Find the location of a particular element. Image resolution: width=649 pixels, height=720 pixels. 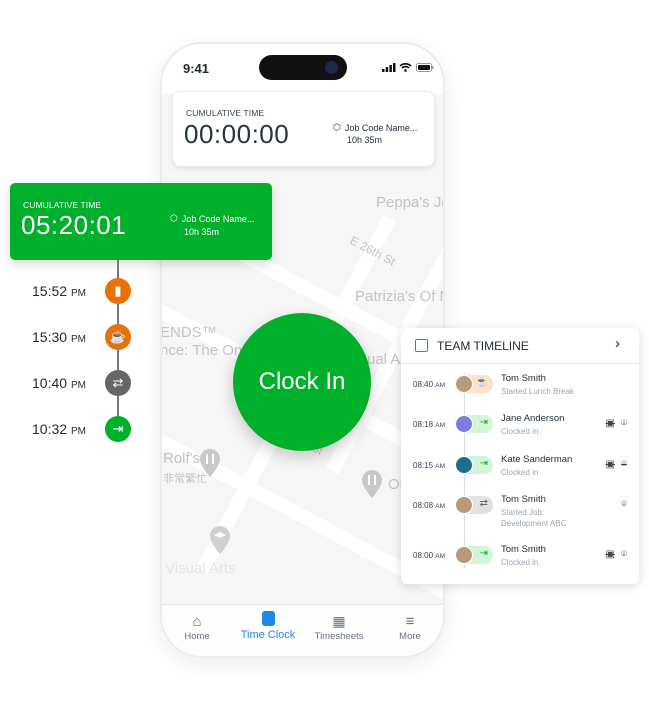

team-timeline-title: TEAM TIMELINE is located at coordinates (483, 346).